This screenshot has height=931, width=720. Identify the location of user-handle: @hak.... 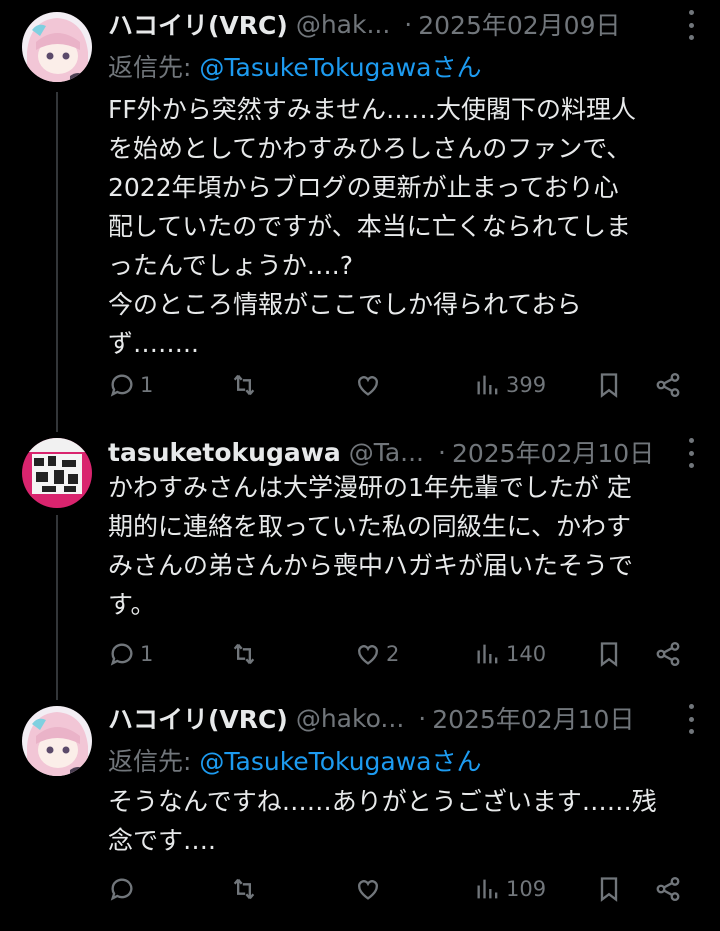
(343, 24).